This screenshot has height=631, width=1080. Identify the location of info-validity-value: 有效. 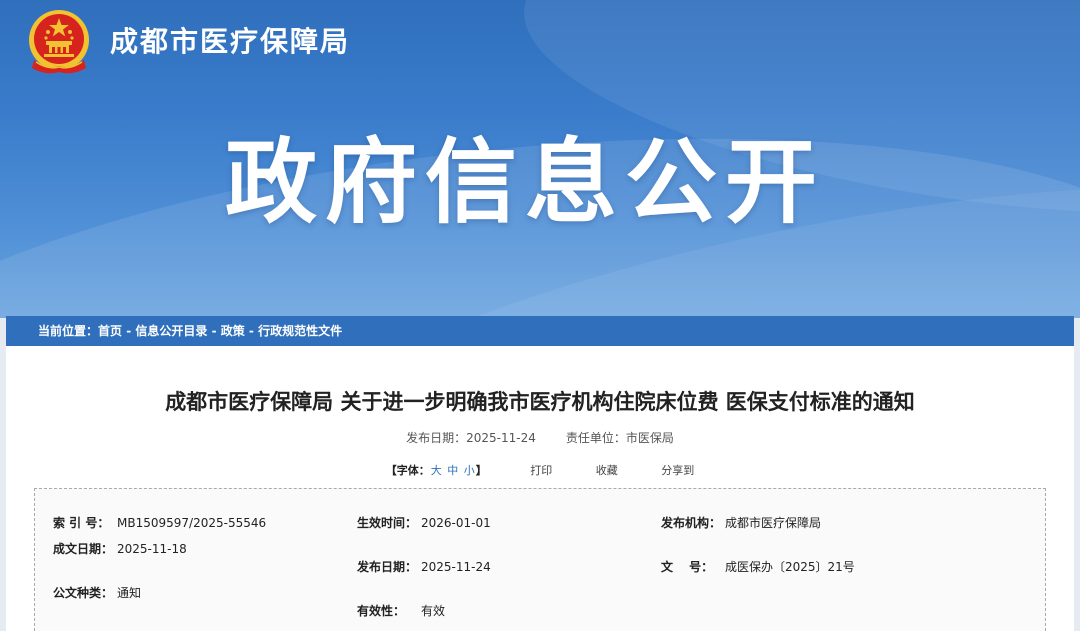
(433, 611).